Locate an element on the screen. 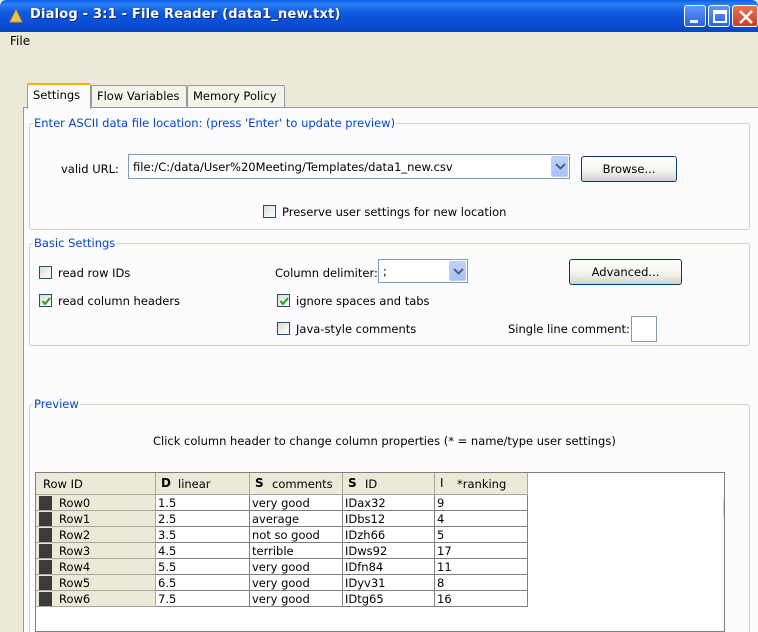 This screenshot has height=632, width=758. row-header: Row5 is located at coordinates (96, 583).